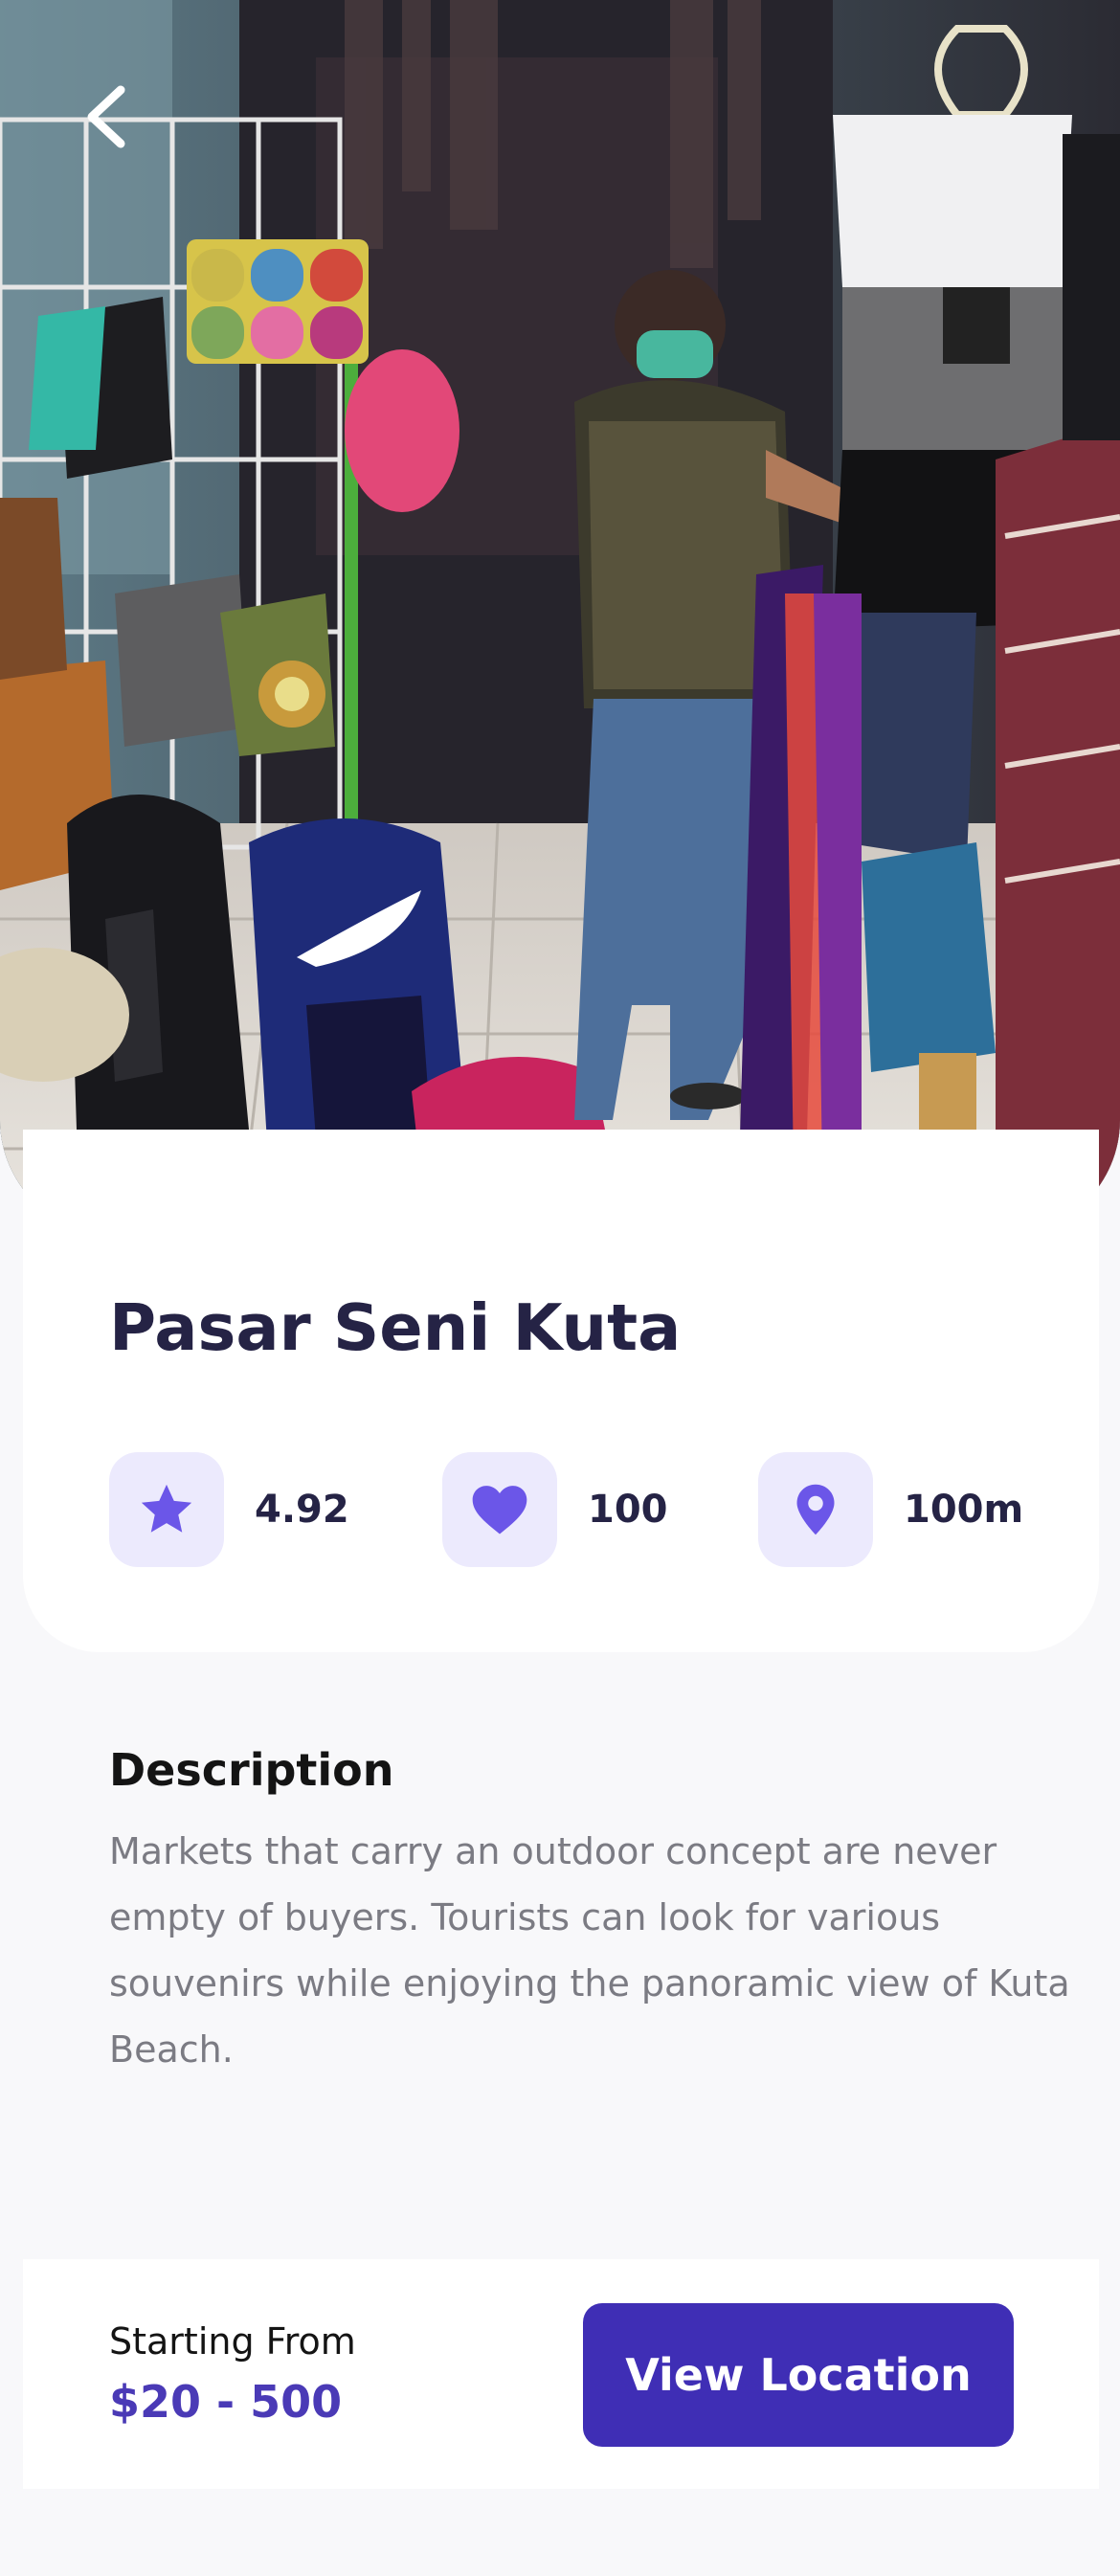 The height and width of the screenshot is (2576, 1120). I want to click on bottom-action-bar: Starting From $20 - 500 View Location, so click(561, 2374).